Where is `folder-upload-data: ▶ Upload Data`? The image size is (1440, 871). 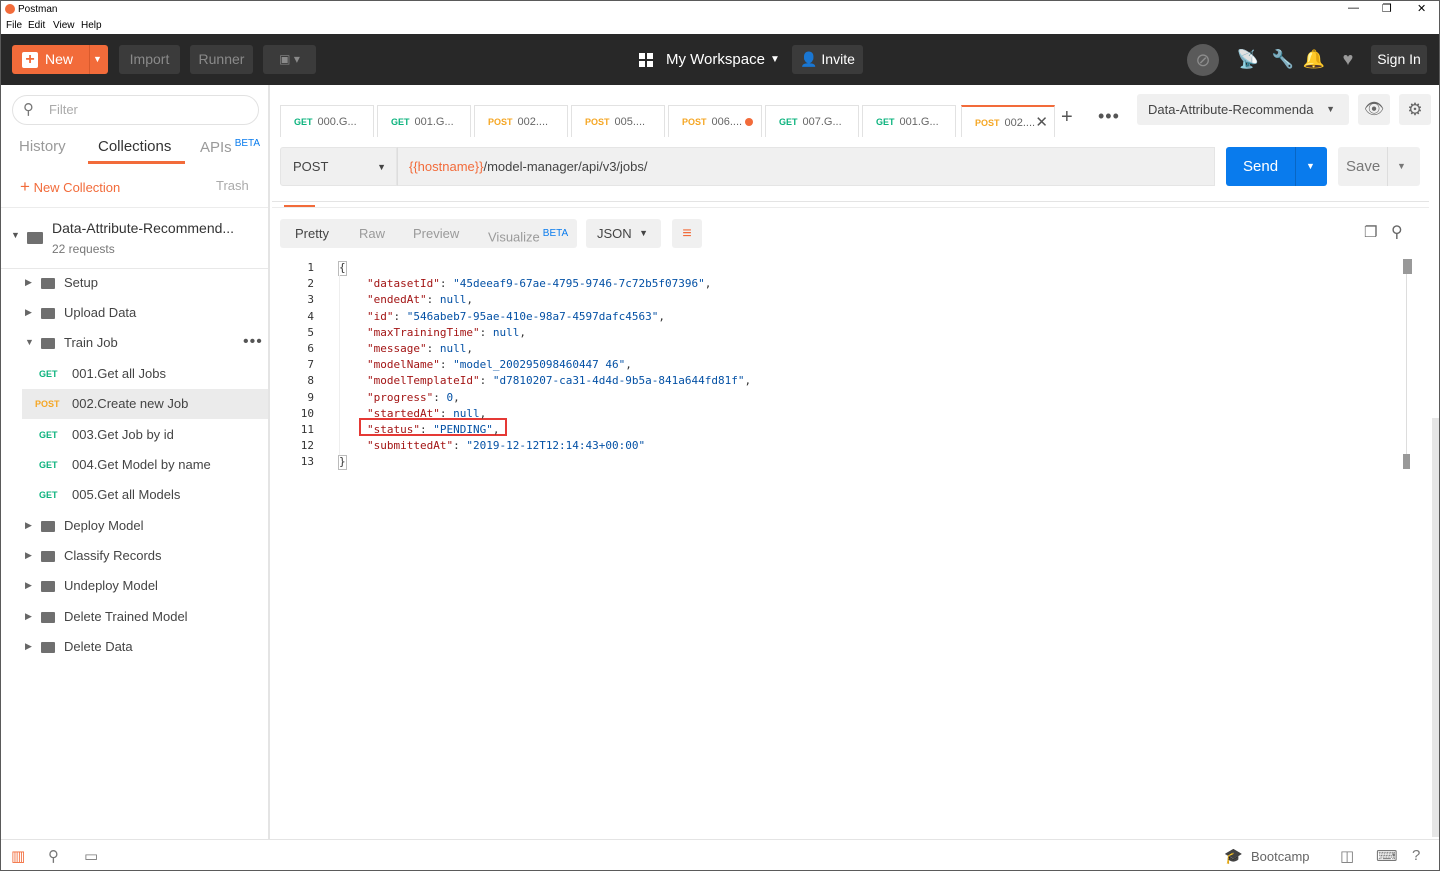 folder-upload-data: ▶ Upload Data is located at coordinates (134, 313).